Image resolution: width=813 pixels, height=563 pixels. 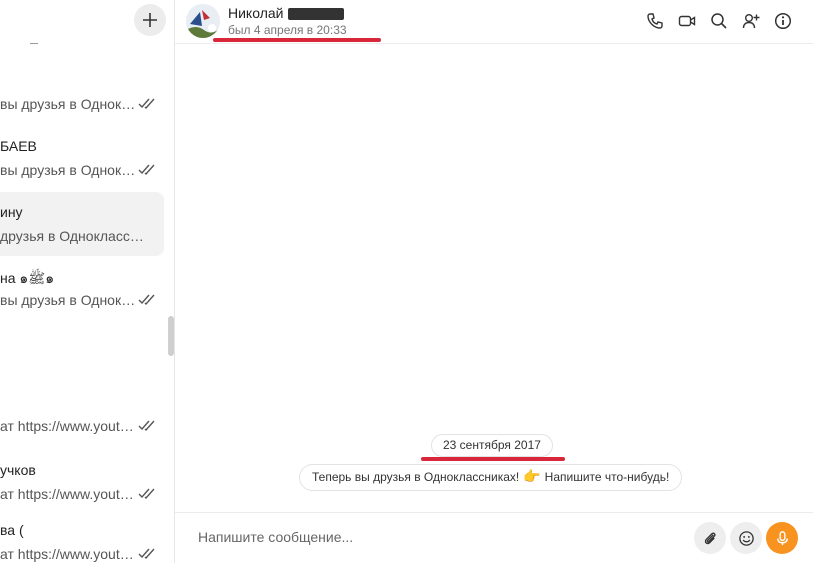 What do you see at coordinates (494, 22) in the screenshot?
I see `chat-header: Николай был 4 апреля в 20:33` at bounding box center [494, 22].